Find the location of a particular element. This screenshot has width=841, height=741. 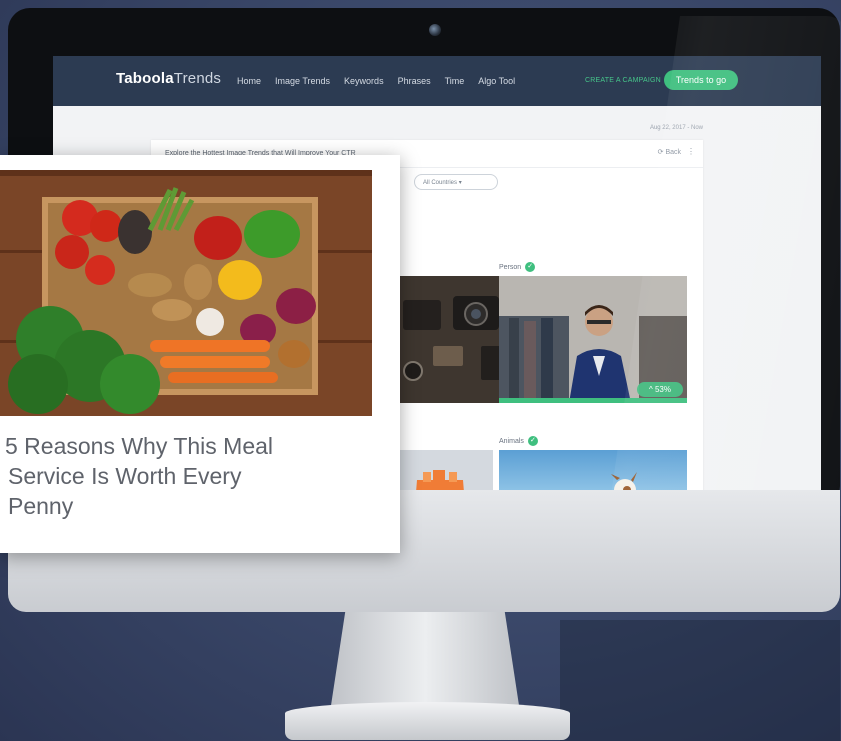

category-label-person: Person ✓ is located at coordinates (517, 267).